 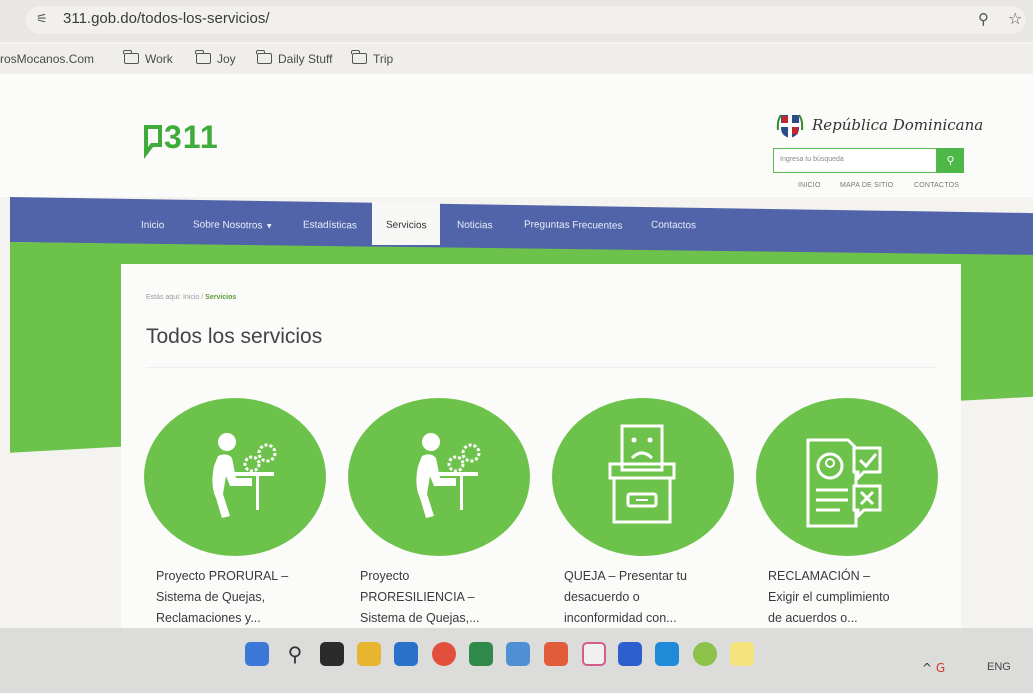 What do you see at coordinates (369, 654) in the screenshot?
I see `file-explorer-icon` at bounding box center [369, 654].